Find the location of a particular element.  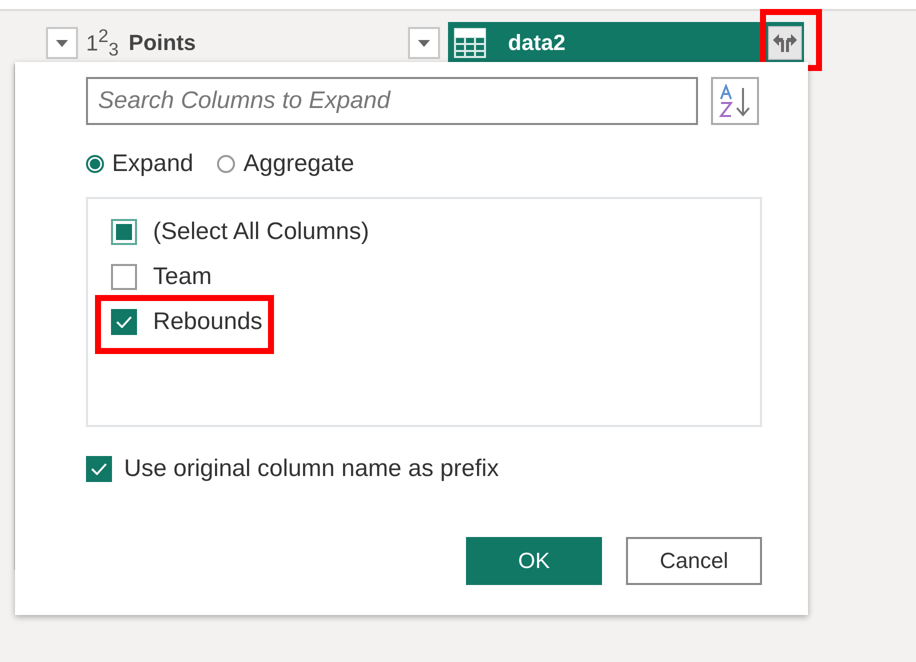

radio-option: Aggregate is located at coordinates (285, 164).